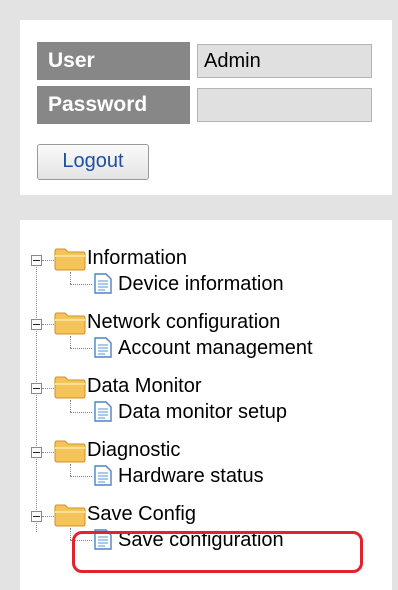 The image size is (398, 590). I want to click on password-label: Password, so click(113, 105).